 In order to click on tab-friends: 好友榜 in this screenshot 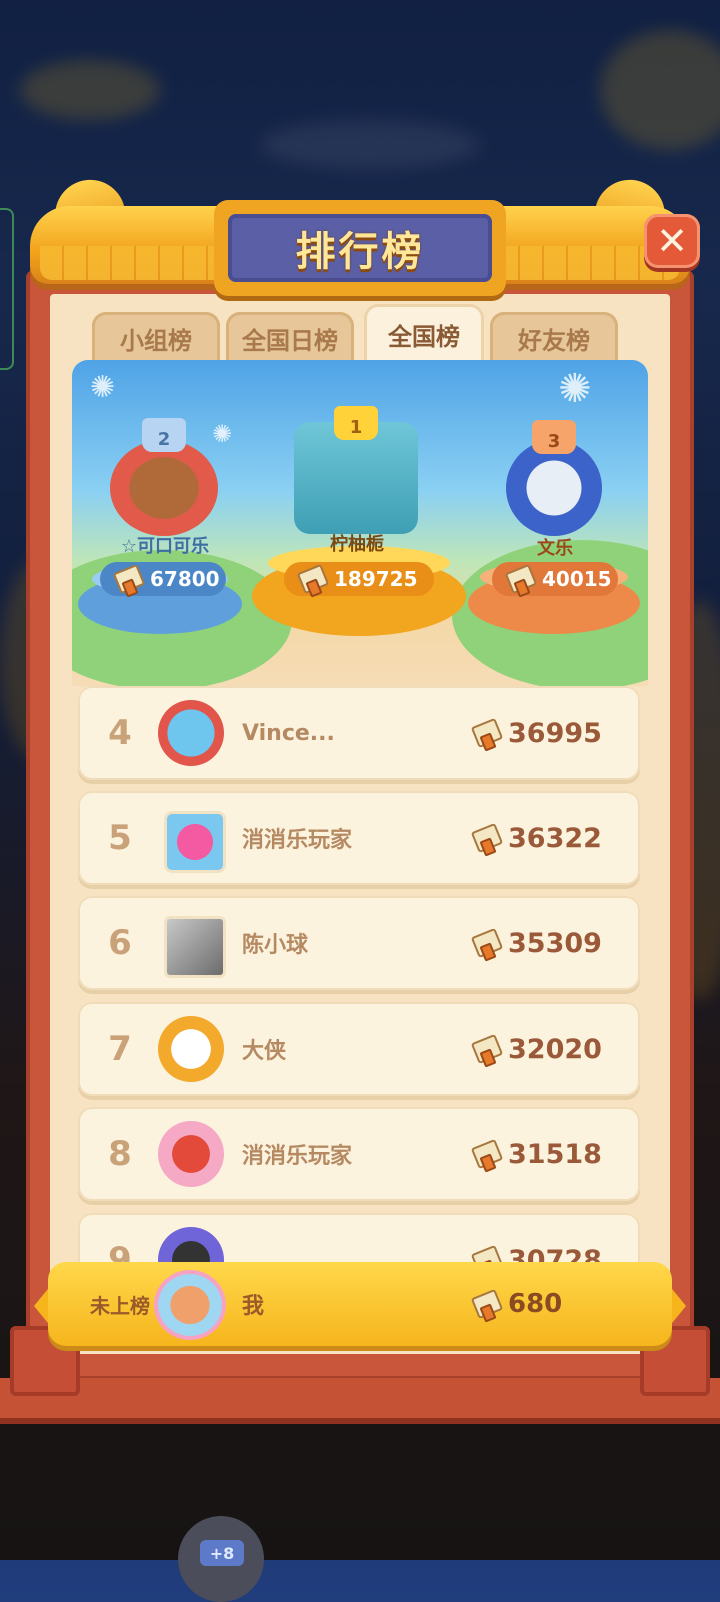, I will do `click(554, 338)`.